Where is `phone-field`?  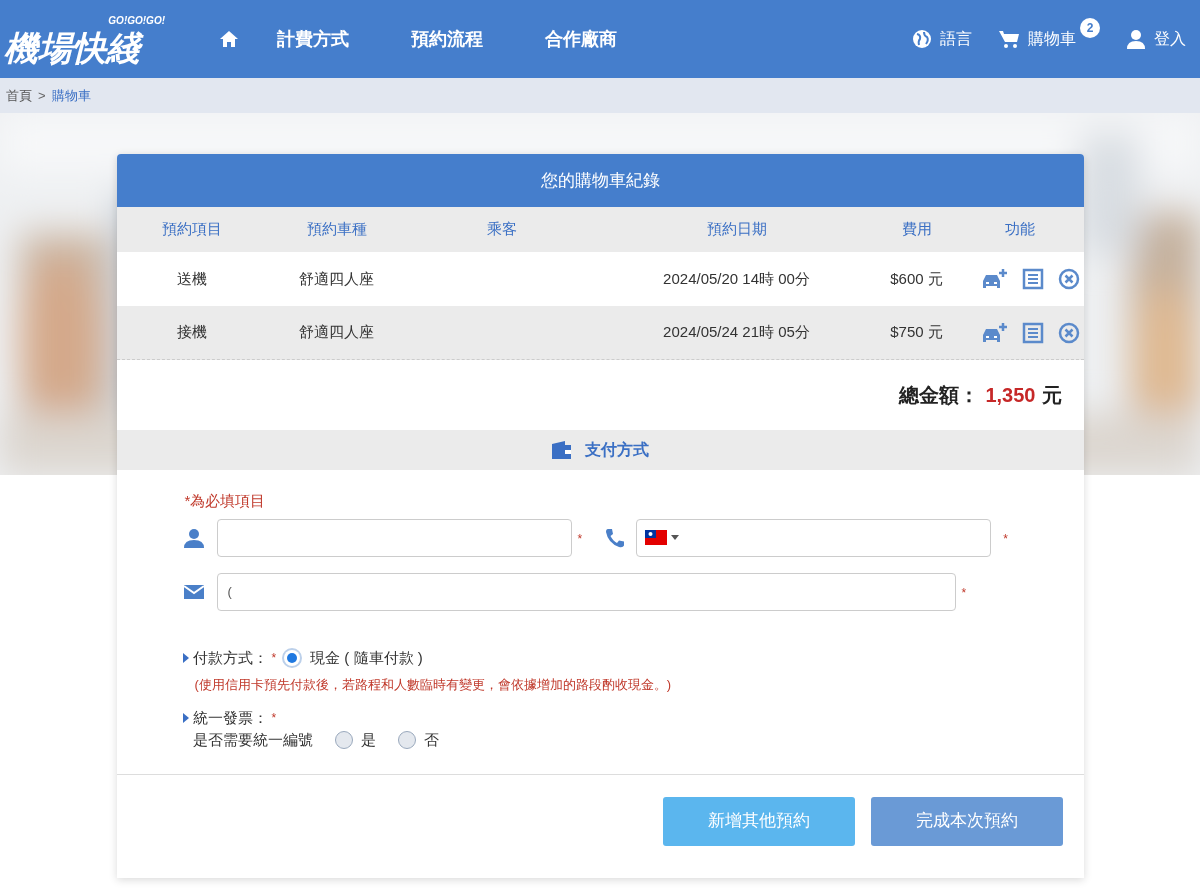
phone-field is located at coordinates (814, 537).